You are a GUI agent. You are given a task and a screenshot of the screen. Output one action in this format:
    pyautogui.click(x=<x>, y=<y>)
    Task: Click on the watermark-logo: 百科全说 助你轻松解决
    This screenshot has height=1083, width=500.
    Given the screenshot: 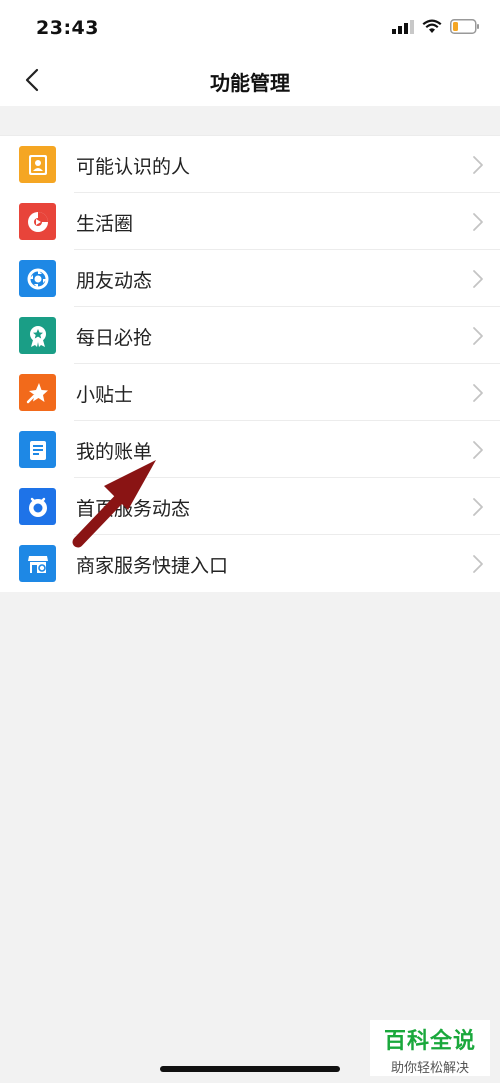 What is the action you would take?
    pyautogui.click(x=430, y=1048)
    